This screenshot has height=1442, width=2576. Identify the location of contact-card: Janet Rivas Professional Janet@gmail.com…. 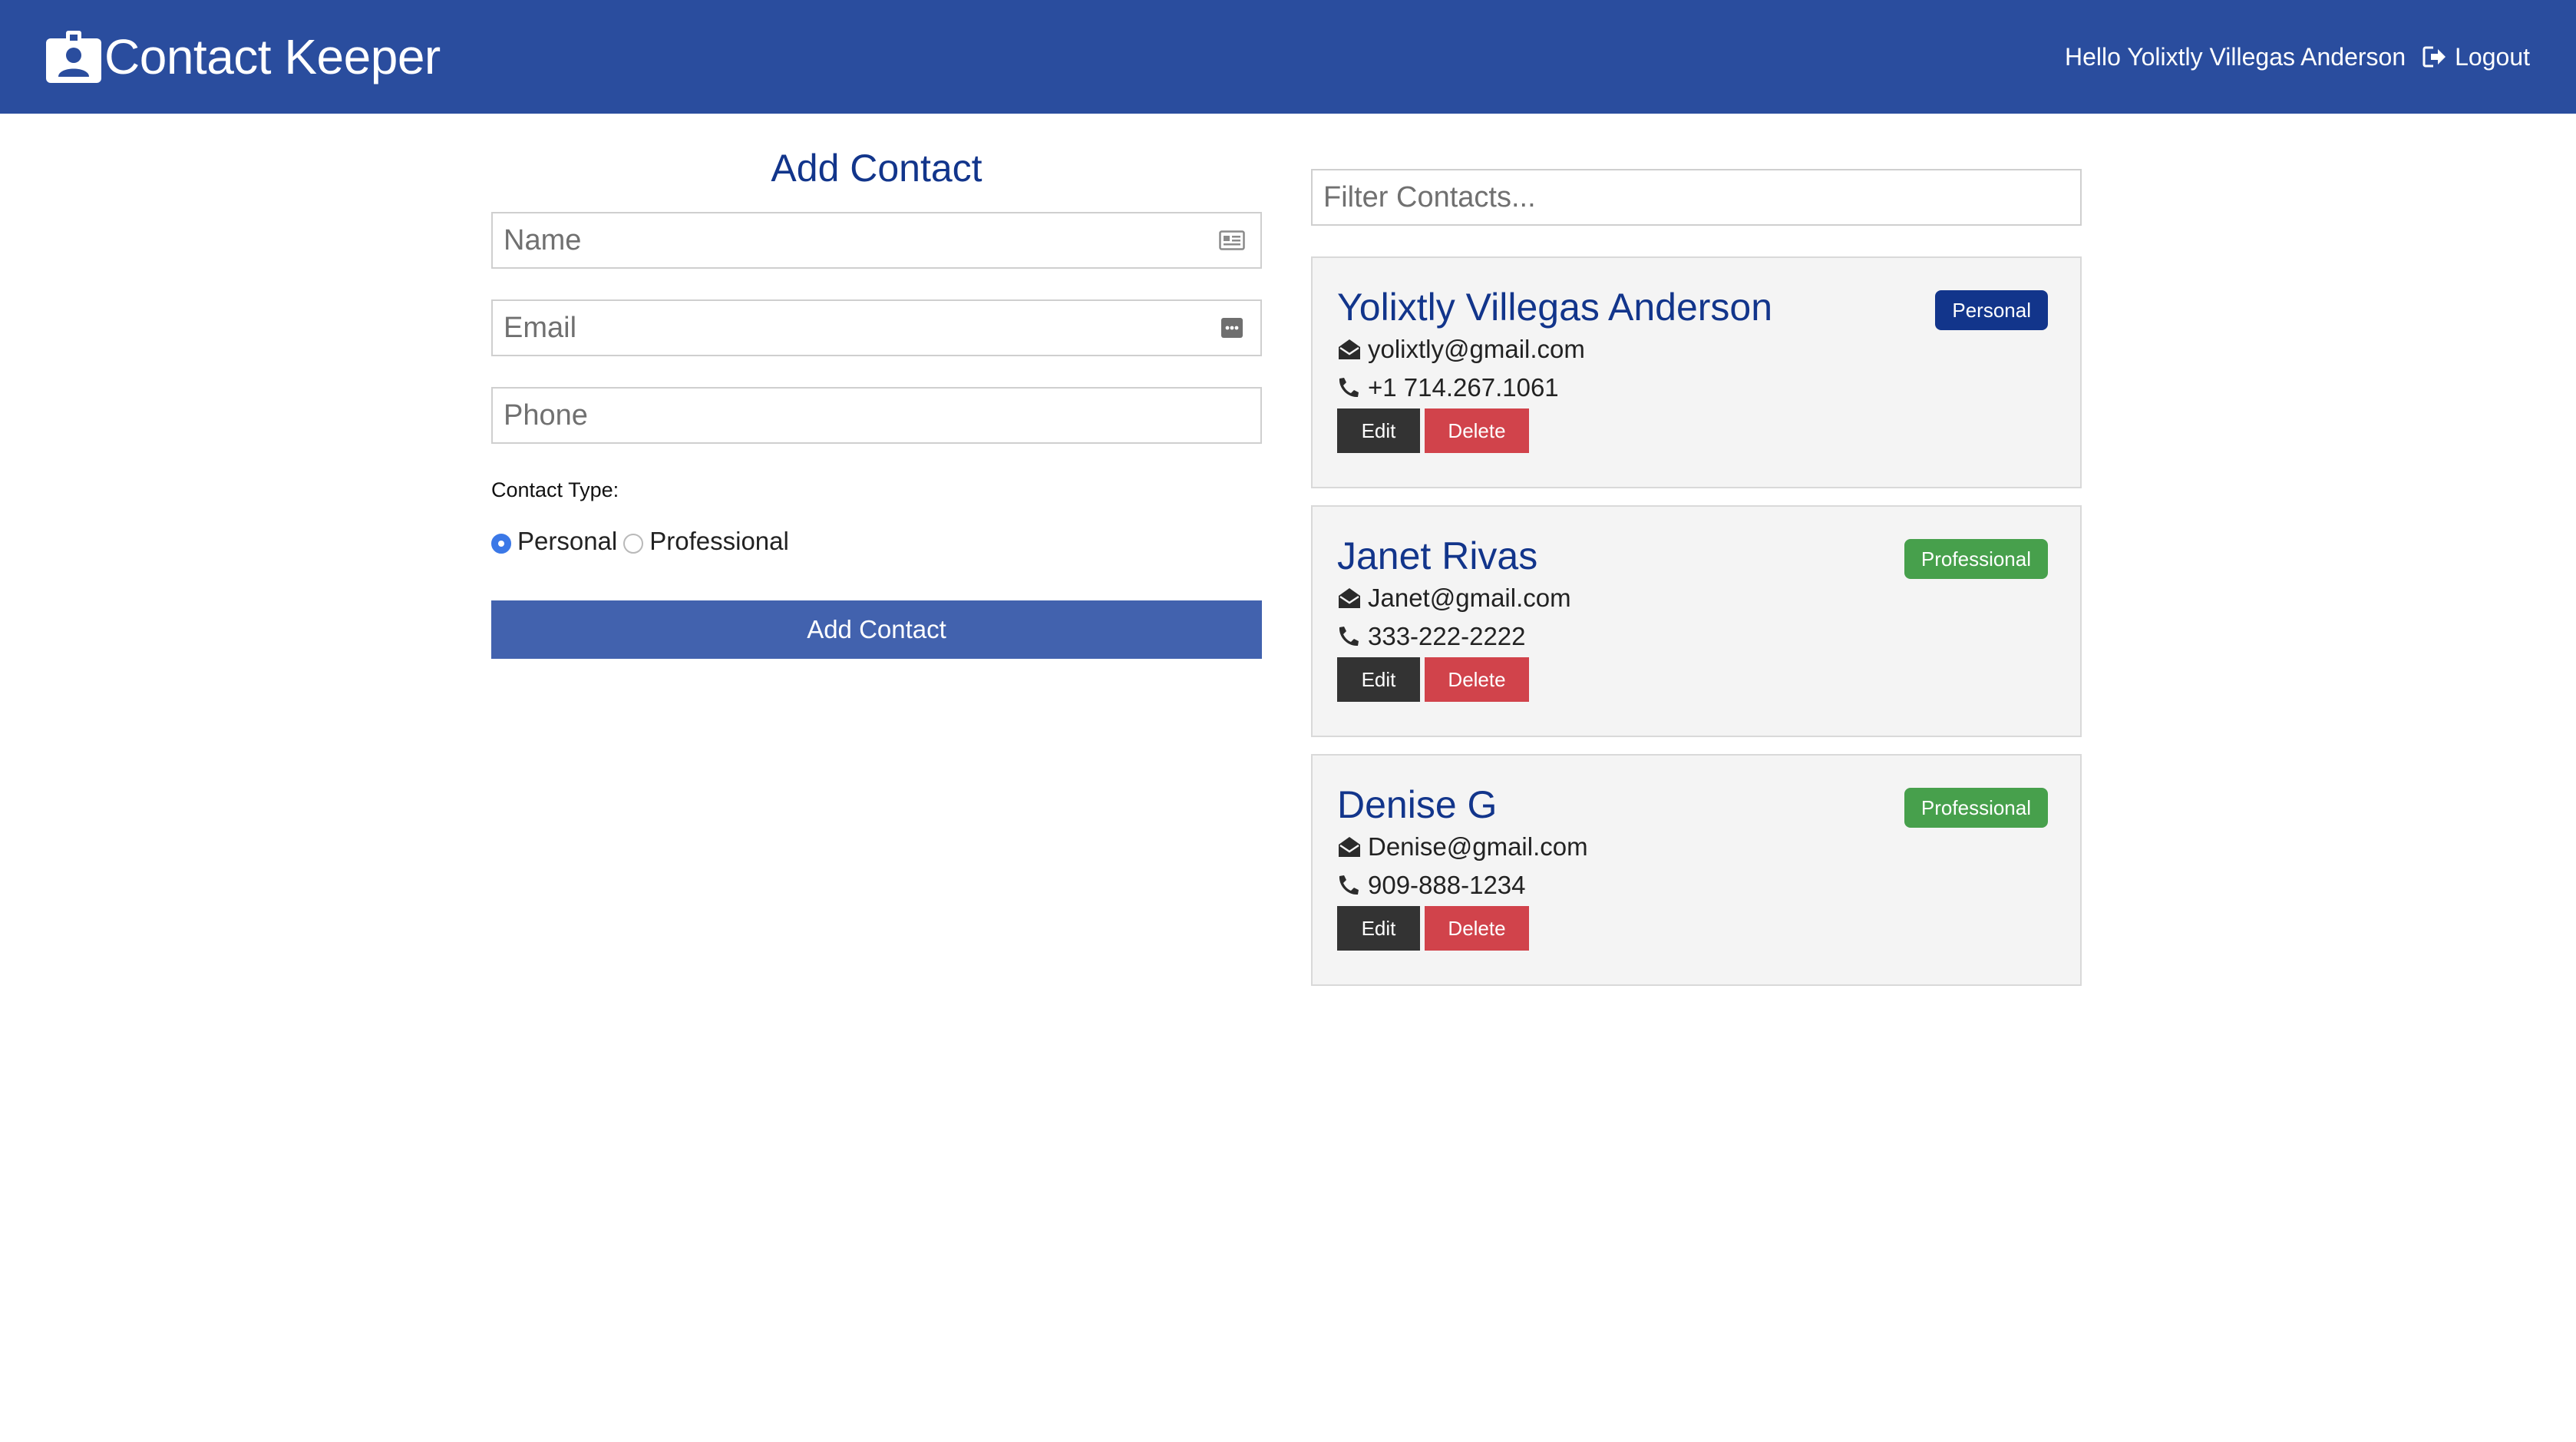
(1696, 621).